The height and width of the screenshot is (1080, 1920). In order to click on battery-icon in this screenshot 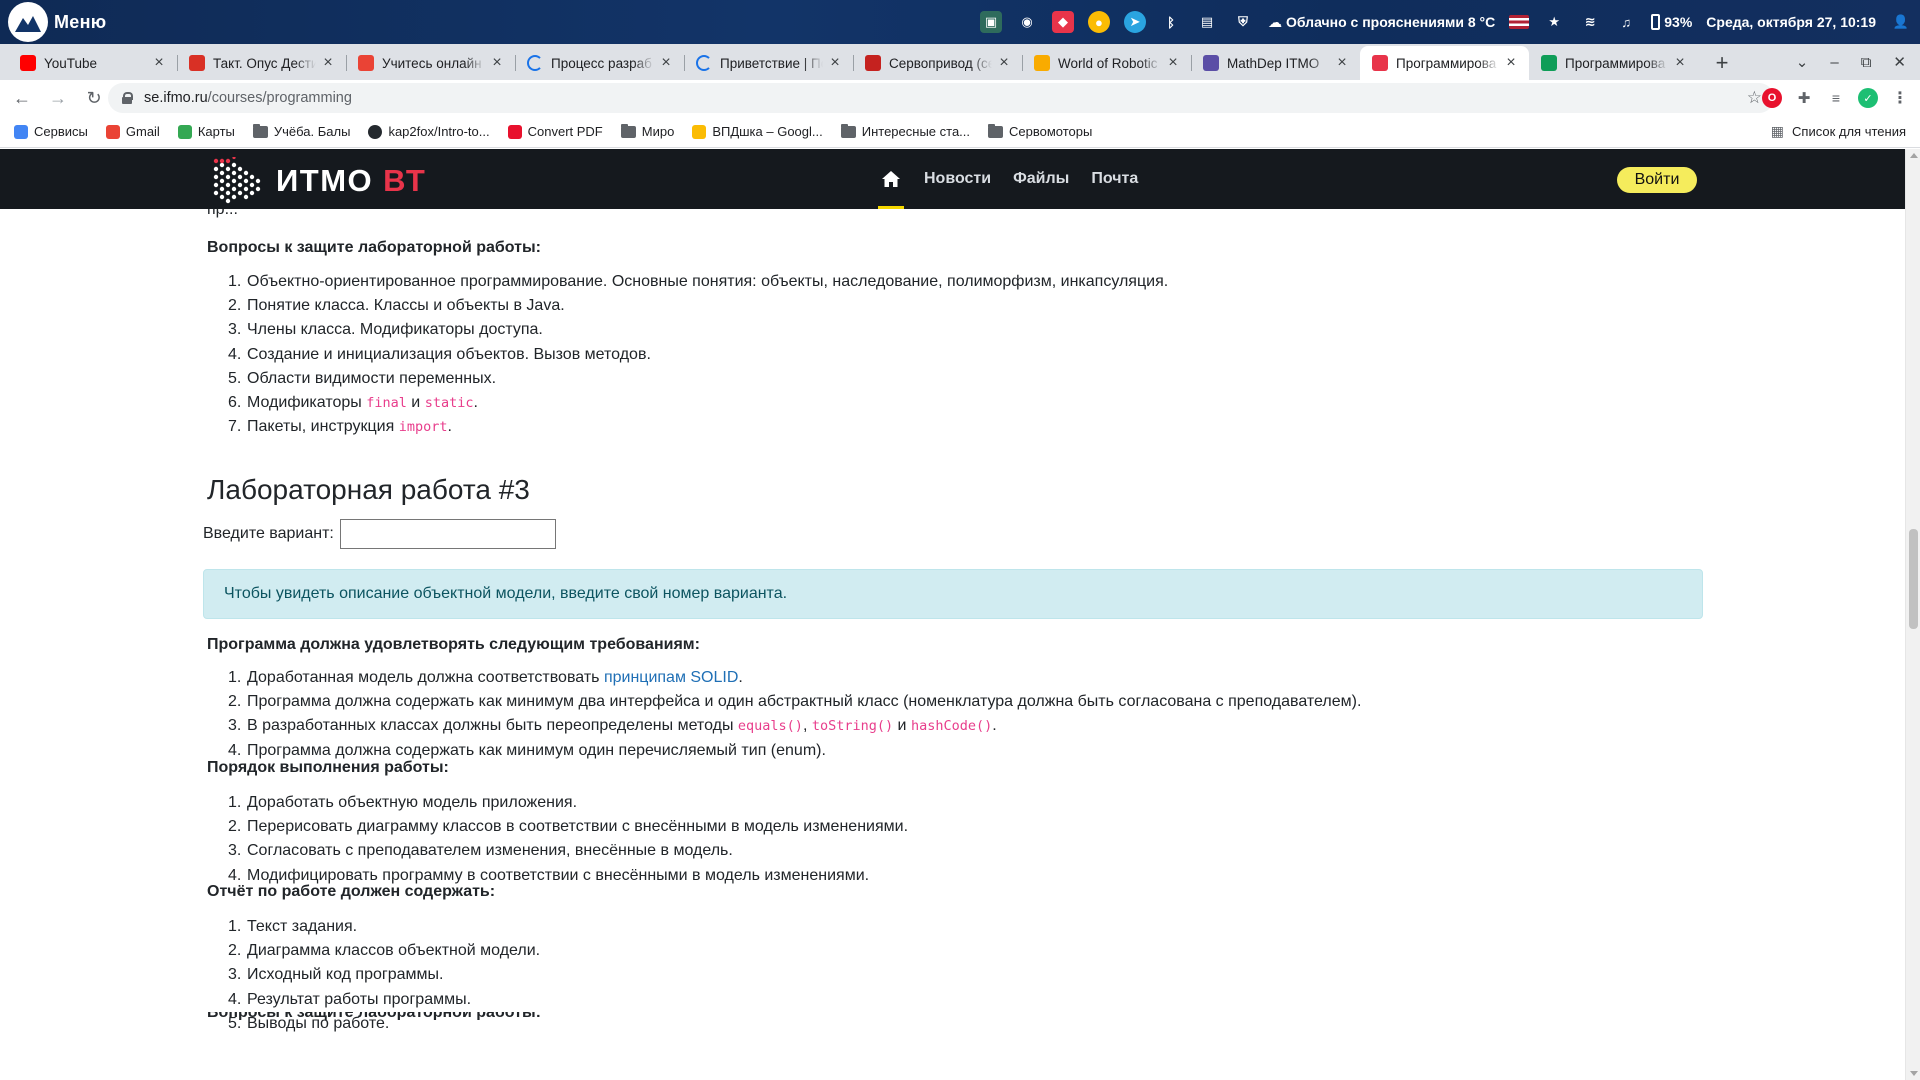, I will do `click(1656, 22)`.